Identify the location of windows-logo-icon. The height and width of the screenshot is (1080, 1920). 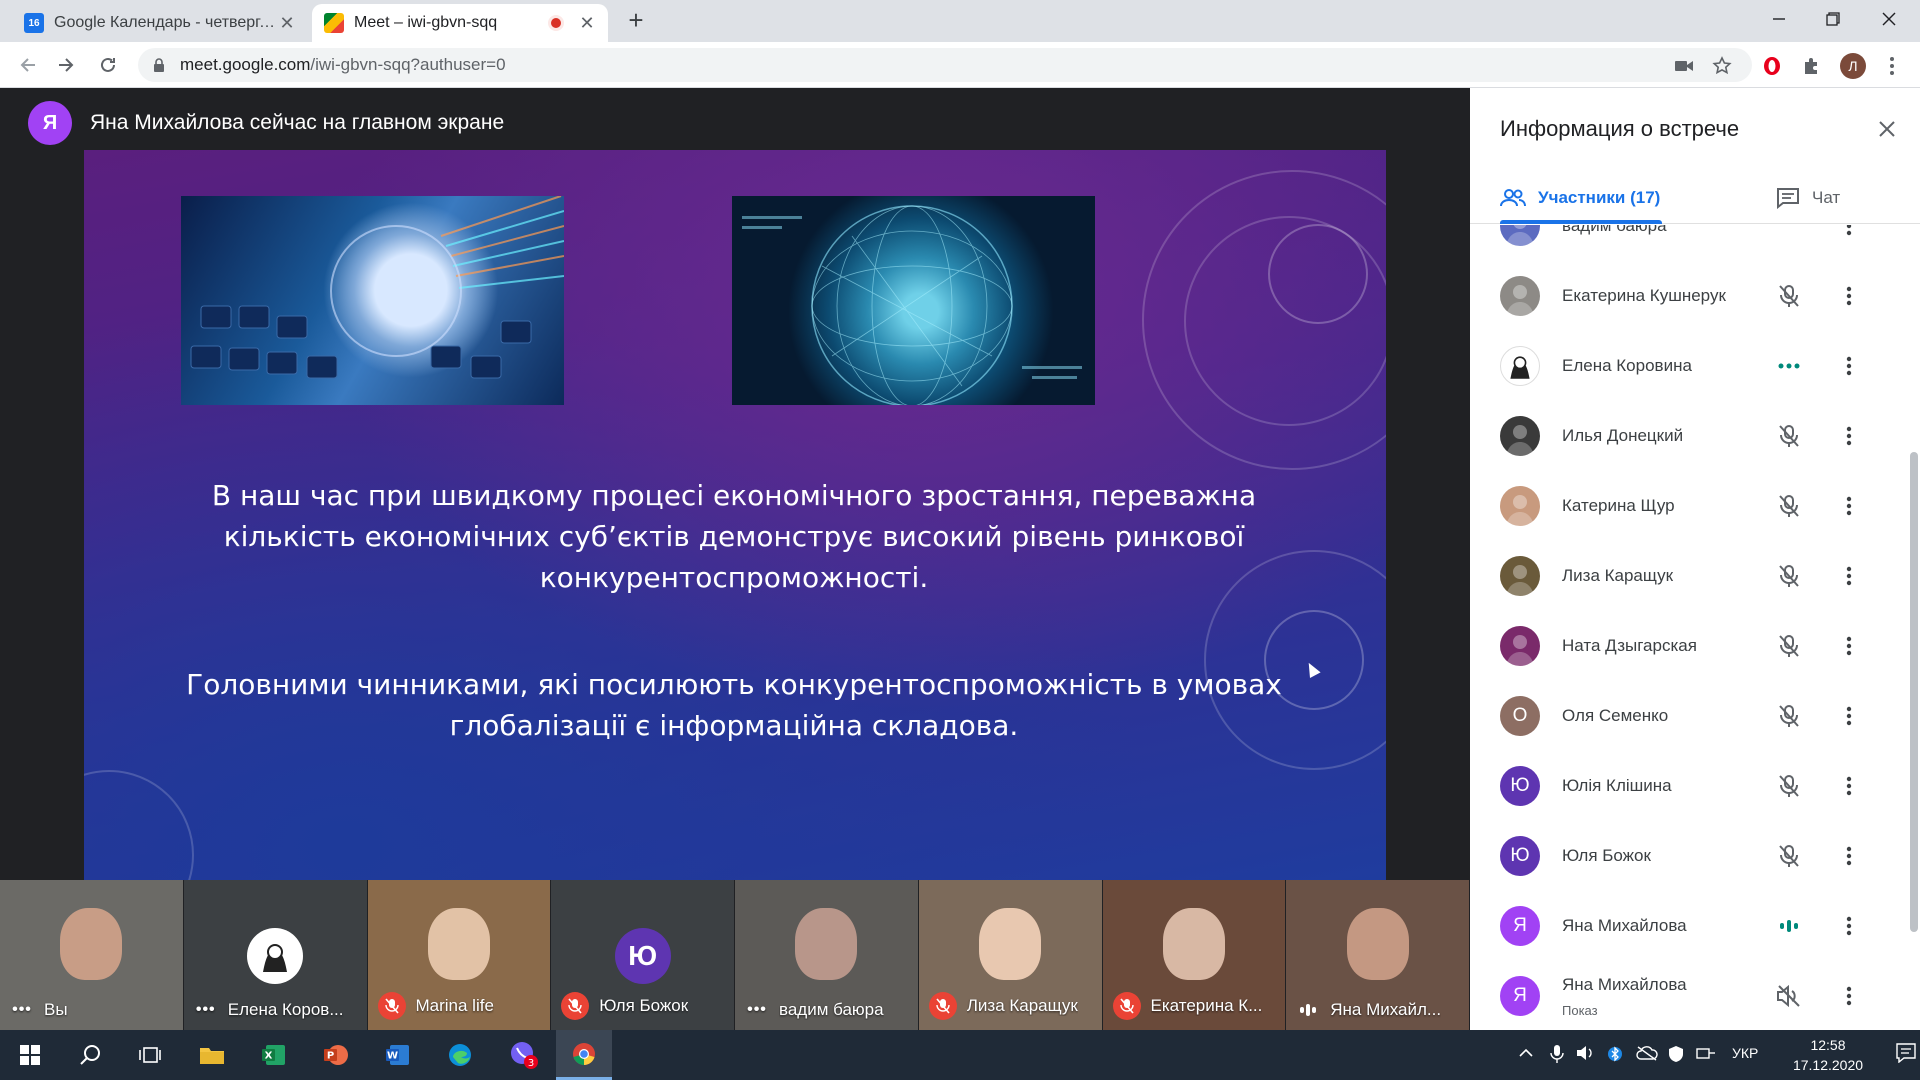
(30, 1055).